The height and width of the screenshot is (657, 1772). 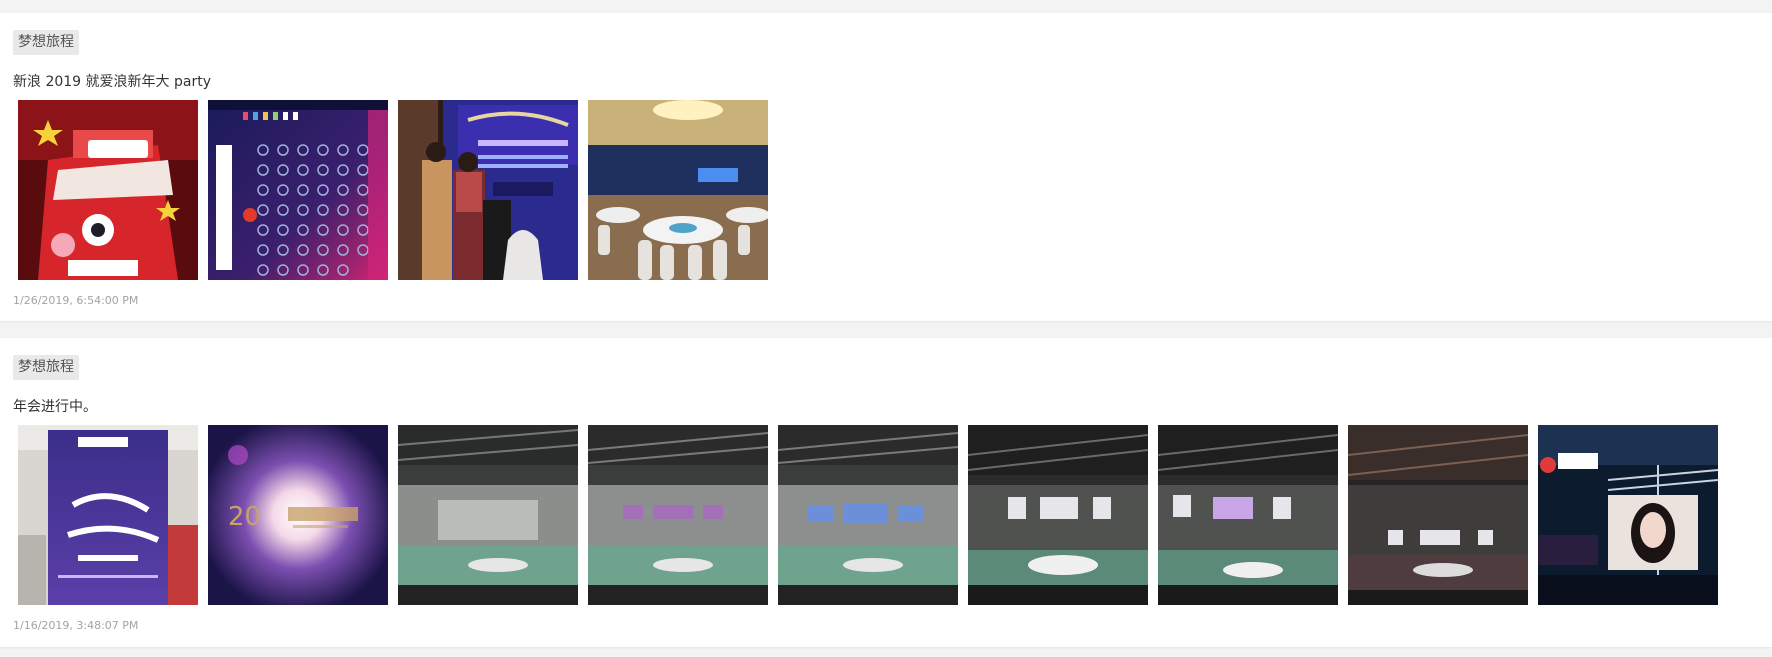 What do you see at coordinates (108, 515) in the screenshot?
I see `annual-meeting-poster-photo` at bounding box center [108, 515].